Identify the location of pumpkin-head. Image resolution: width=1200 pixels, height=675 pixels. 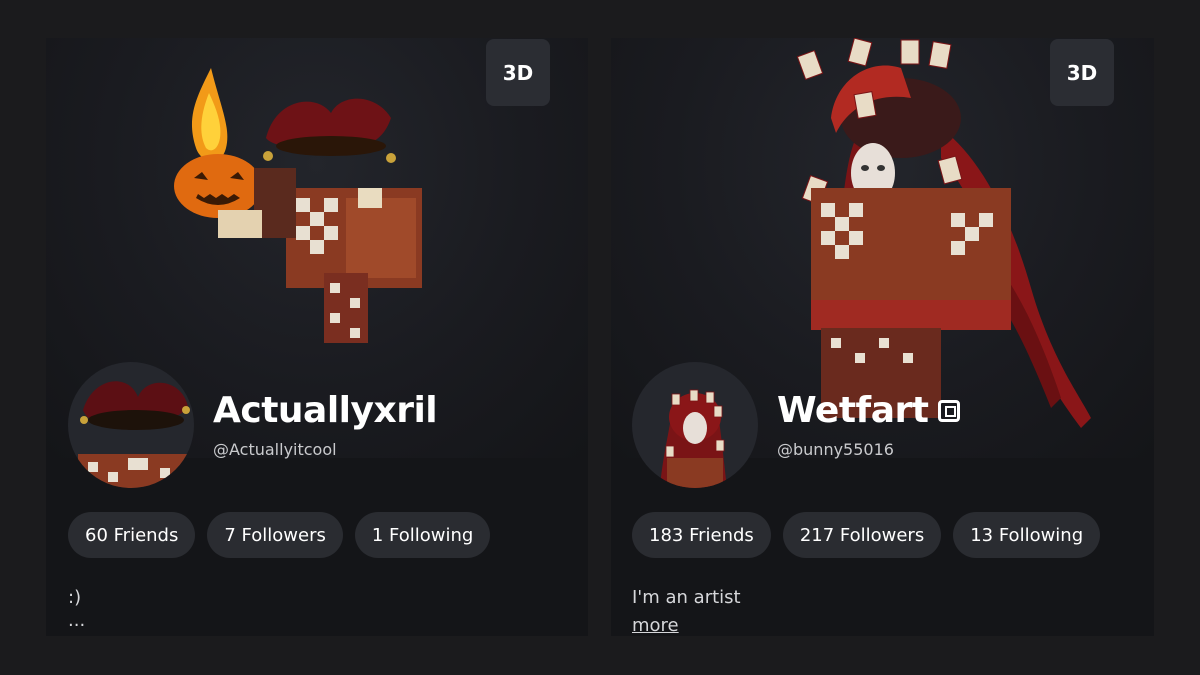
(218, 186).